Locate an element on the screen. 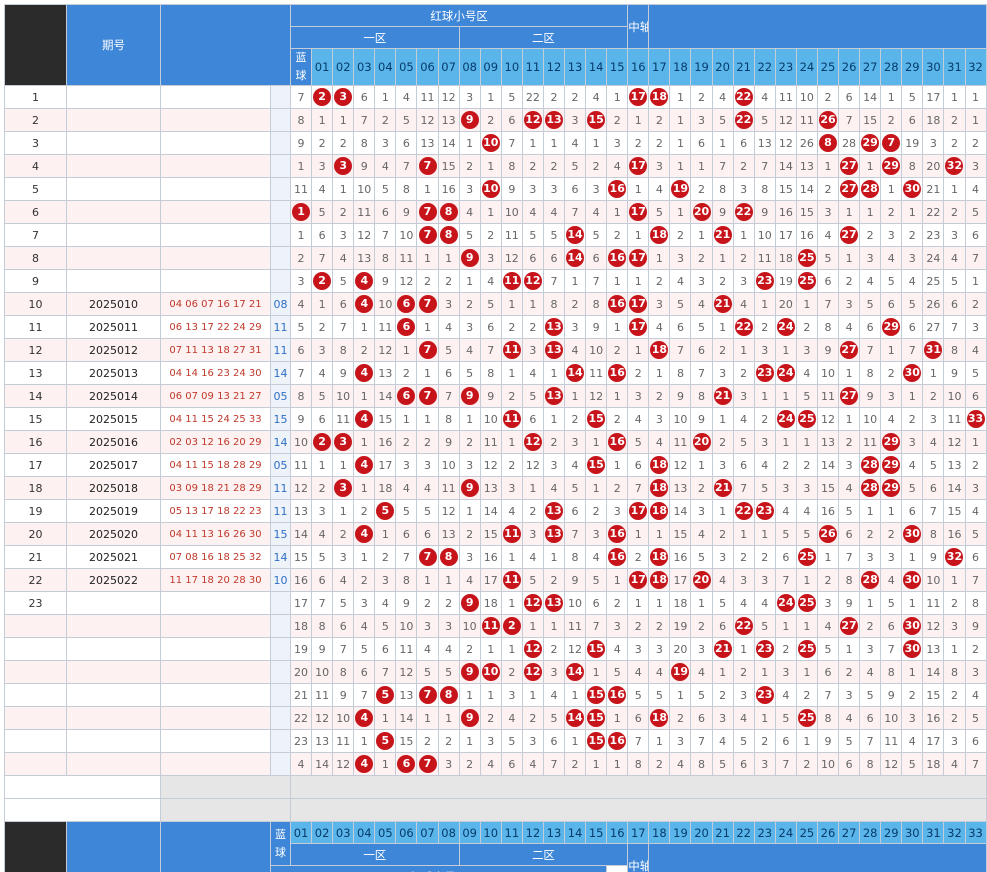 The image size is (987, 872). trend-cell: 13 is located at coordinates (554, 534).